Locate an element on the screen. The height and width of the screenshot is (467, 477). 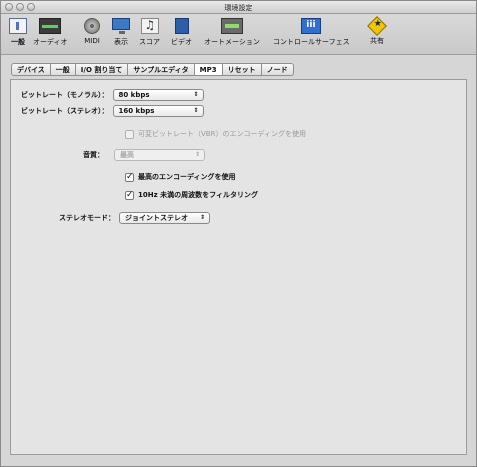
bitrate-stereo-row: ビットレート（ステレオ）： 160 kbps ⇕ is located at coordinates (112, 111).